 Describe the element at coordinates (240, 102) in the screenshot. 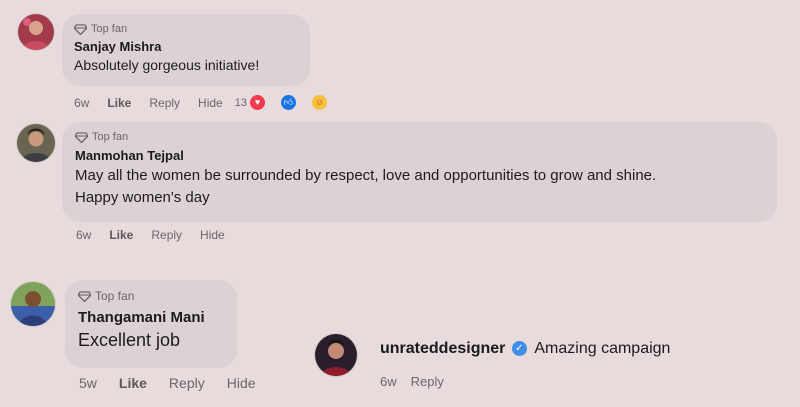

I see `reaction-count: 13` at that location.